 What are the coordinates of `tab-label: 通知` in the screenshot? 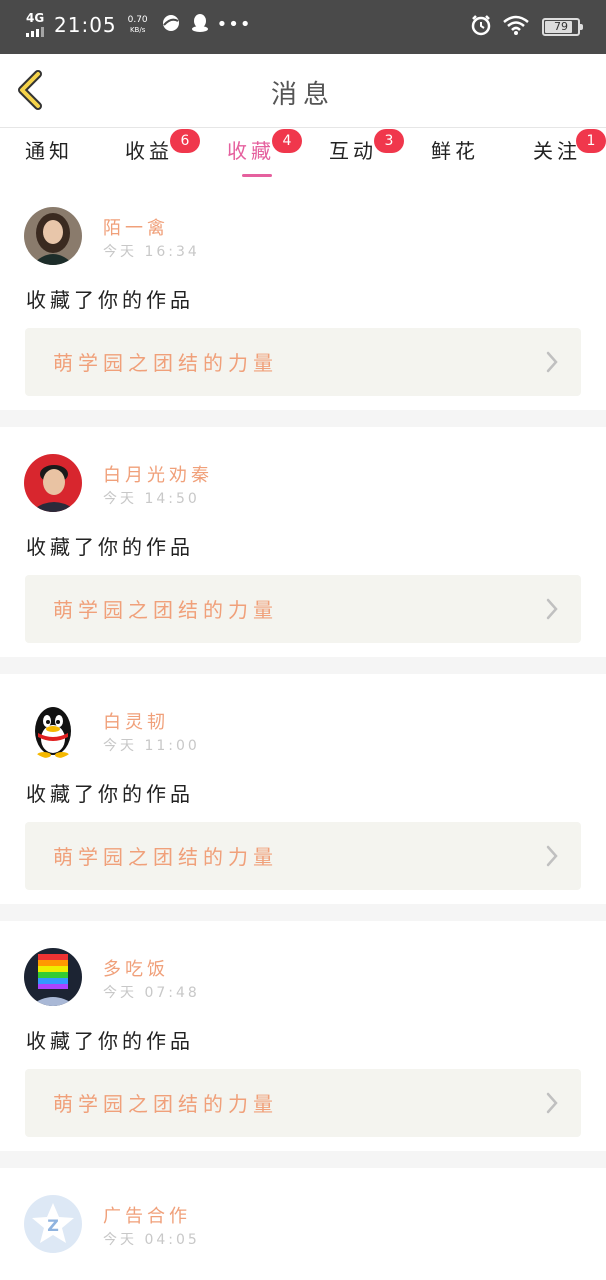 It's located at (49, 151).